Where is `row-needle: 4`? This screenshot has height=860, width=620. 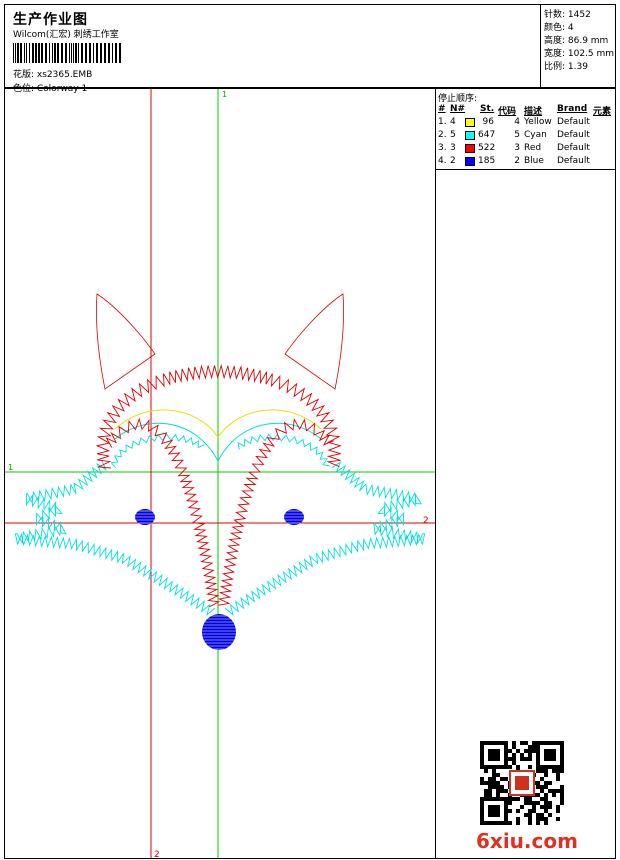 row-needle: 4 is located at coordinates (453, 122).